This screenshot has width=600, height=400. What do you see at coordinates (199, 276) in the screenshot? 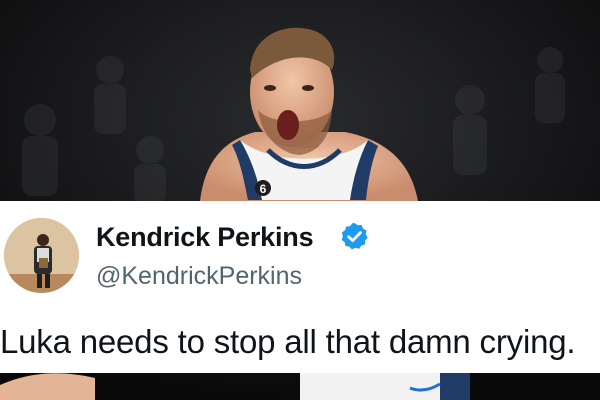
I see `author-handle: @KendrickPerkins` at bounding box center [199, 276].